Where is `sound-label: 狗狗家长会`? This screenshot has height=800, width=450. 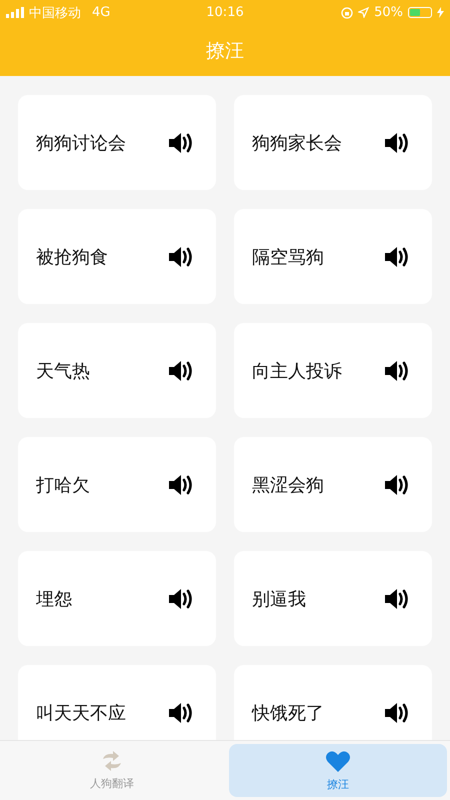 sound-label: 狗狗家长会 is located at coordinates (297, 143).